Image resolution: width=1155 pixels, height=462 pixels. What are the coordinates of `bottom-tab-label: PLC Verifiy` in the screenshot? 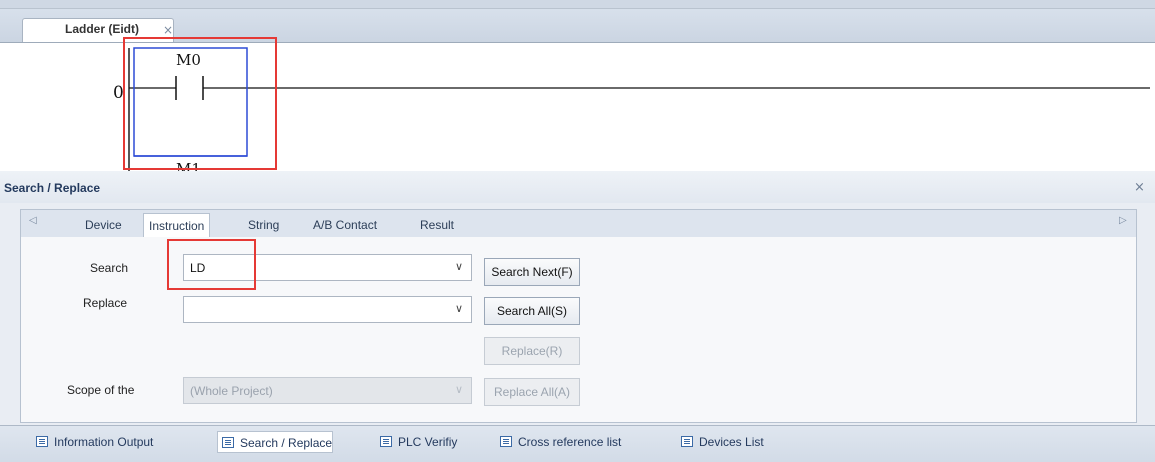 It's located at (428, 442).